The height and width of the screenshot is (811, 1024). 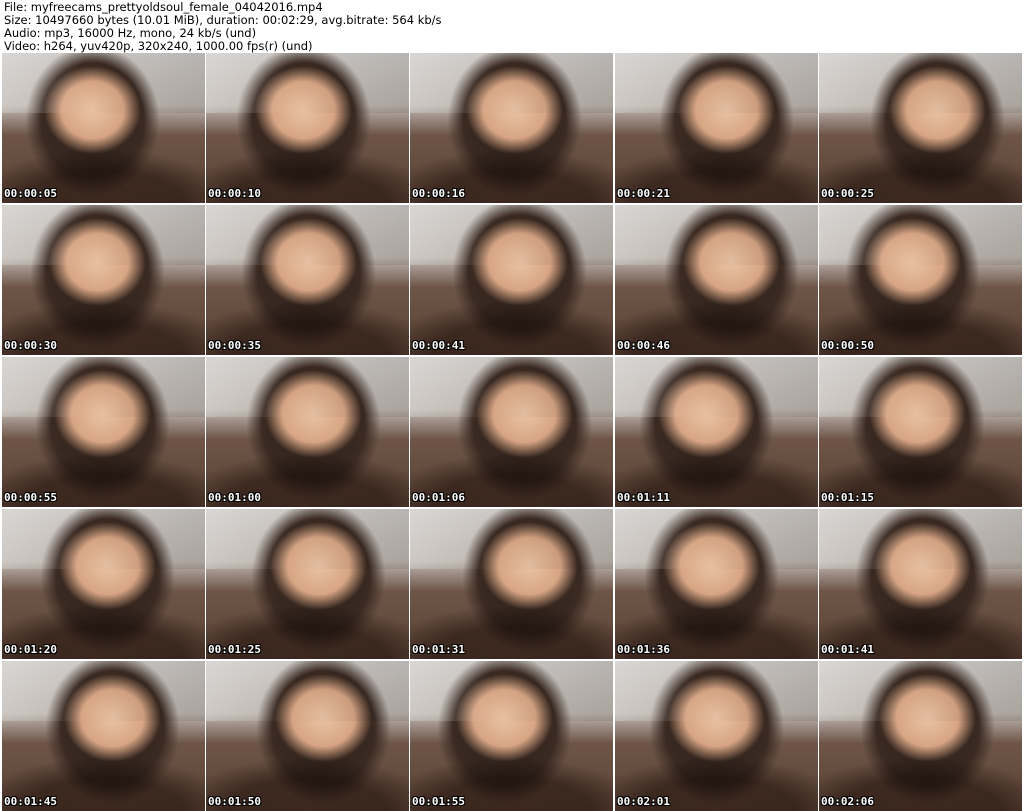 What do you see at coordinates (847, 497) in the screenshot?
I see `thumbnail-timestamp: 00:01:15` at bounding box center [847, 497].